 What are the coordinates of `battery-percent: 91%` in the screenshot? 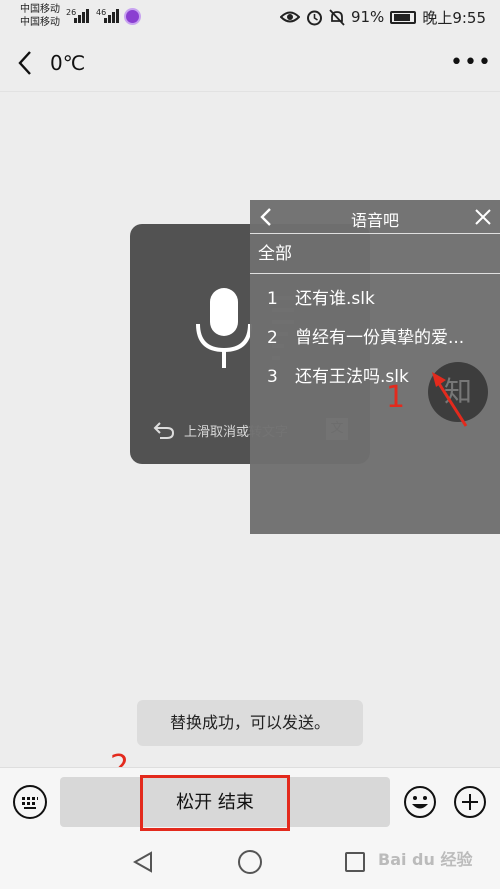 It's located at (367, 17).